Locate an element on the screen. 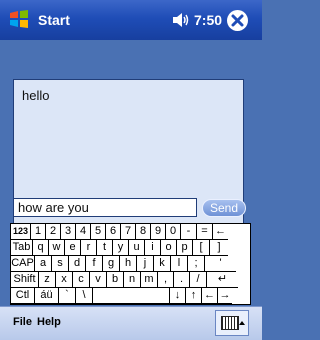 This screenshot has height=340, width=320. key-tab-8: i is located at coordinates (153, 248).